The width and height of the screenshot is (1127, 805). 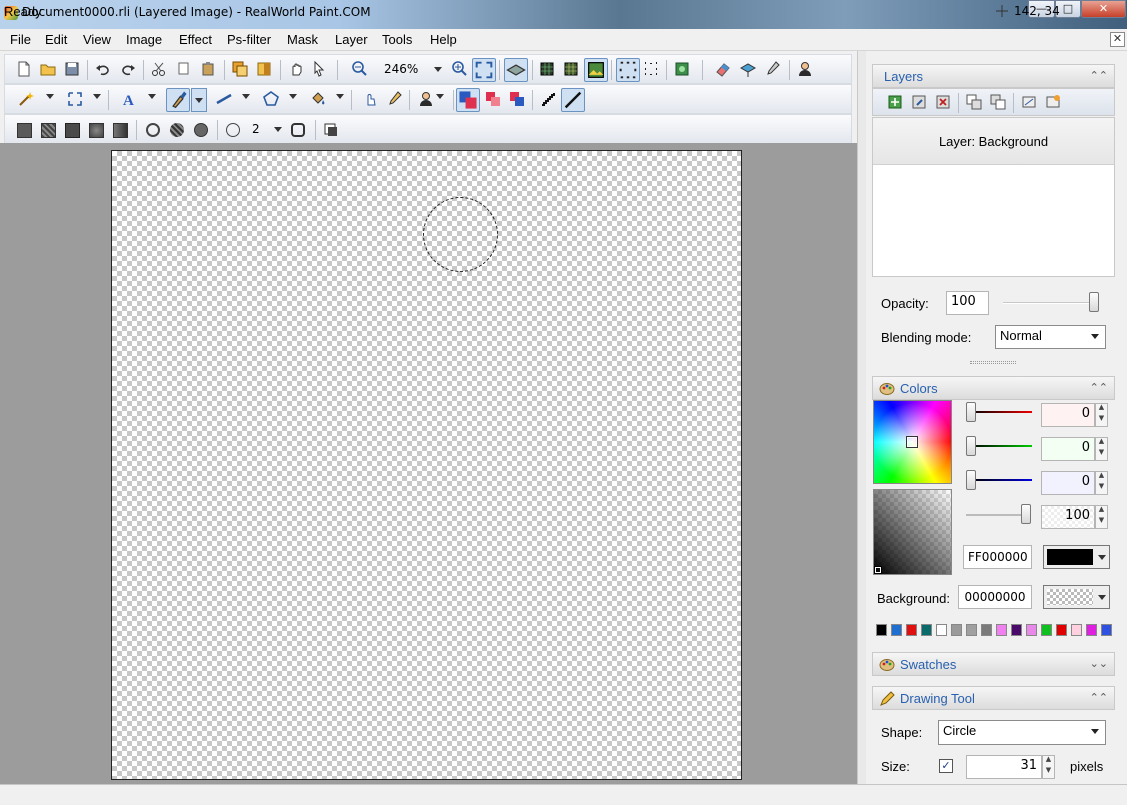 I want to click on panel-splitter, so click(x=861, y=417).